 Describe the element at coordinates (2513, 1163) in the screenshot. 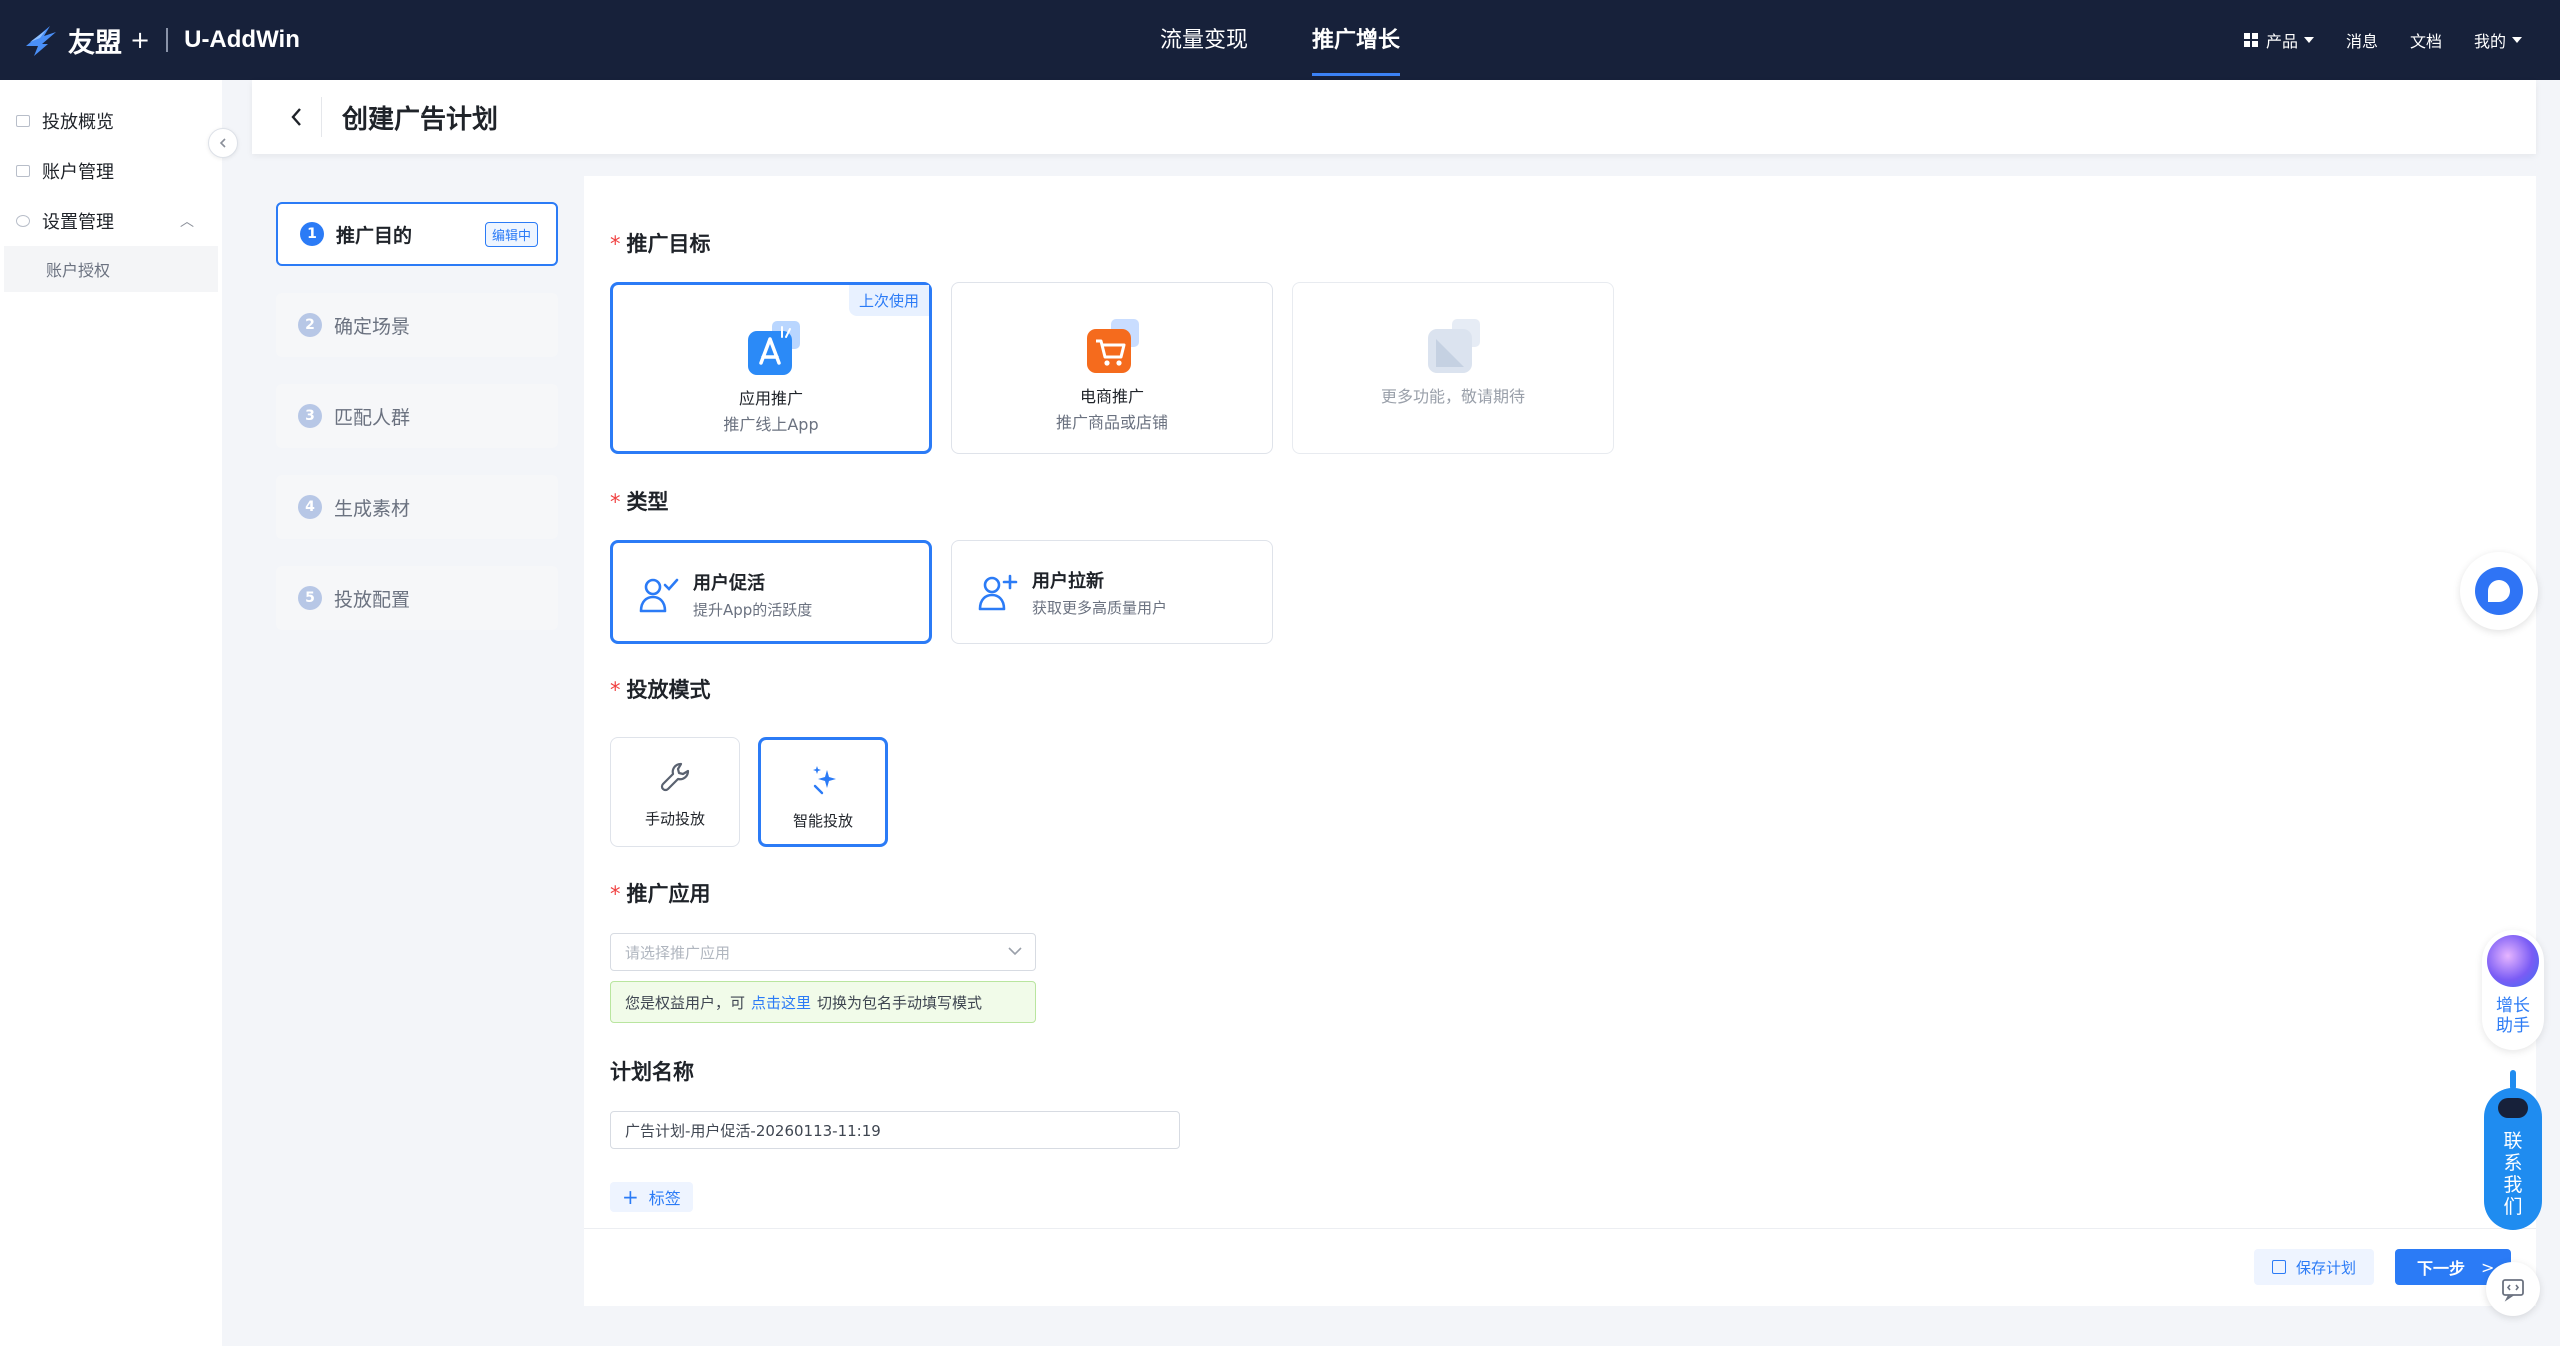

I see `contact-char: 系` at that location.